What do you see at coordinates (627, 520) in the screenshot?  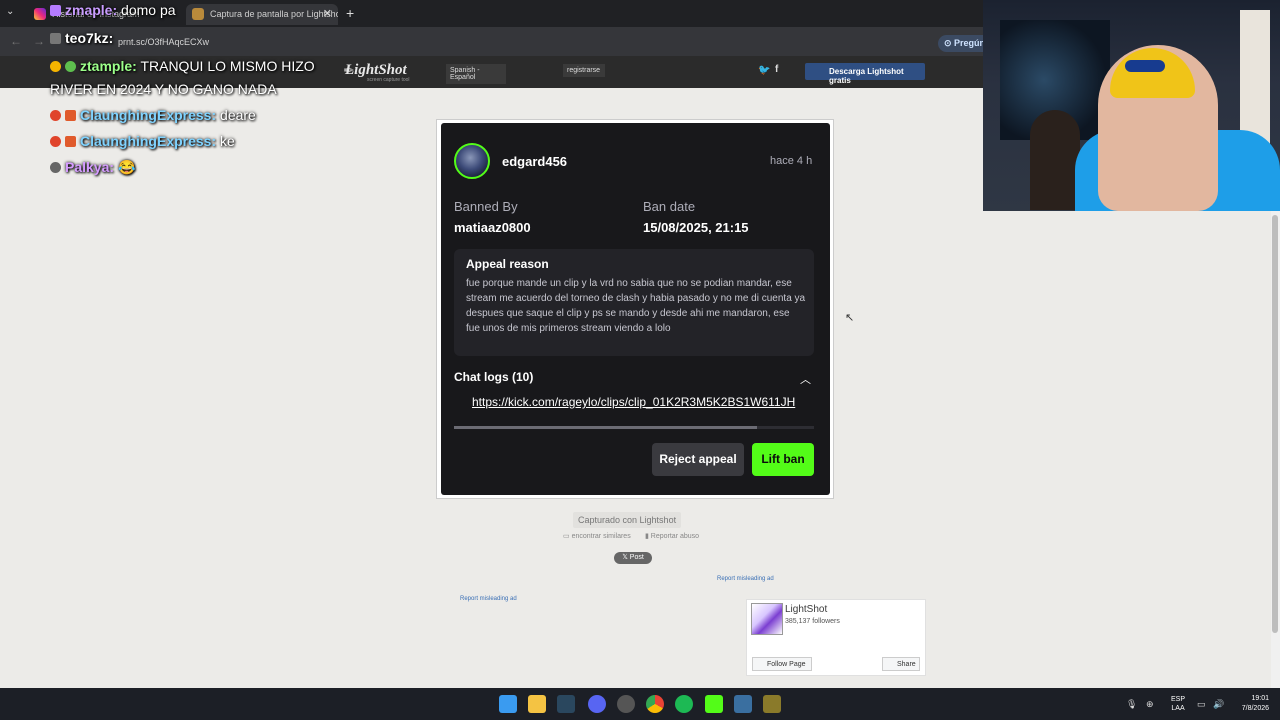 I see `captured-with-lightshot: Capturado con Lightshot` at bounding box center [627, 520].